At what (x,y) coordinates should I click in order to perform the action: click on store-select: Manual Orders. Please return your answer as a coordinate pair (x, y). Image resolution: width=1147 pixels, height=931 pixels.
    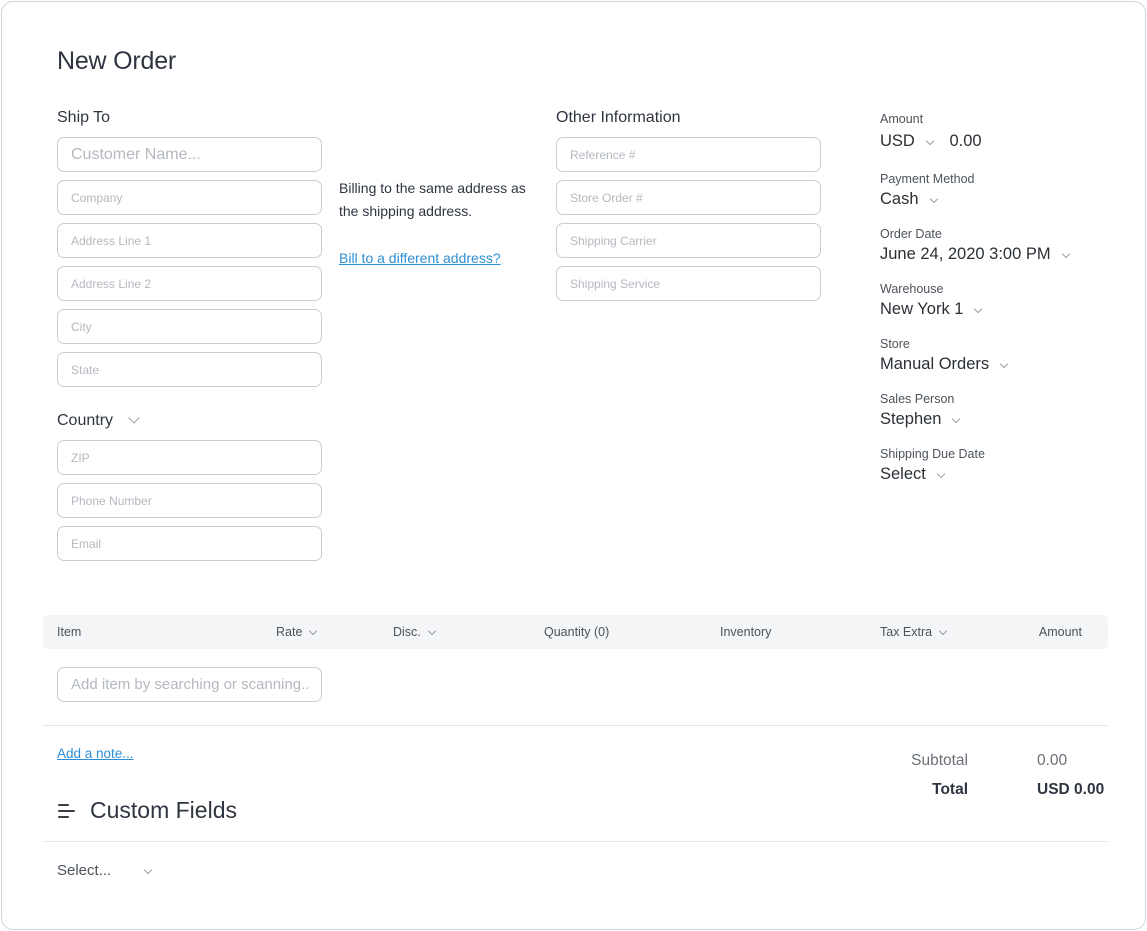
    Looking at the image, I should click on (944, 364).